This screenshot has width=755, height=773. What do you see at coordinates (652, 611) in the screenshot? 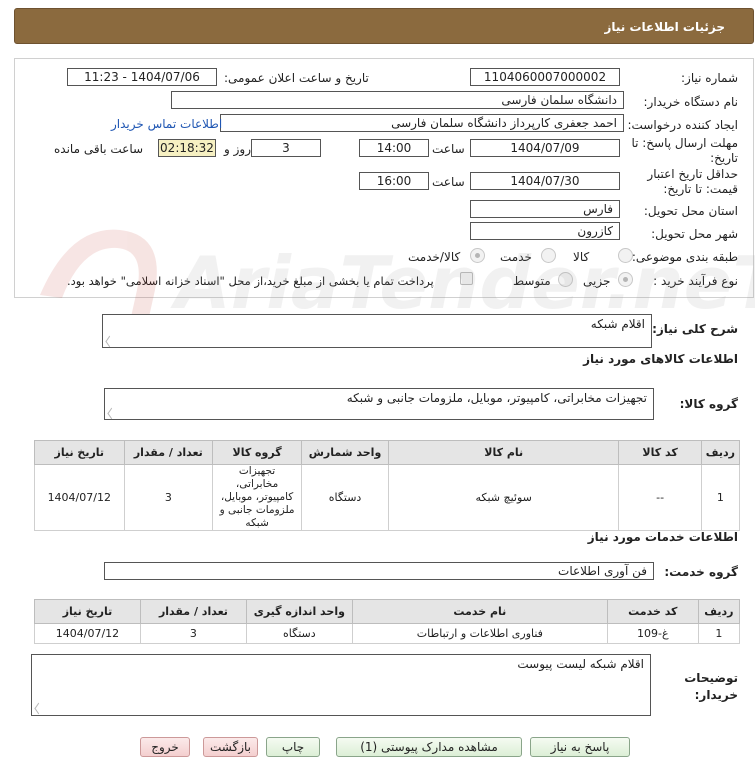
I see `services-col-code: کد خدمت` at bounding box center [652, 611].